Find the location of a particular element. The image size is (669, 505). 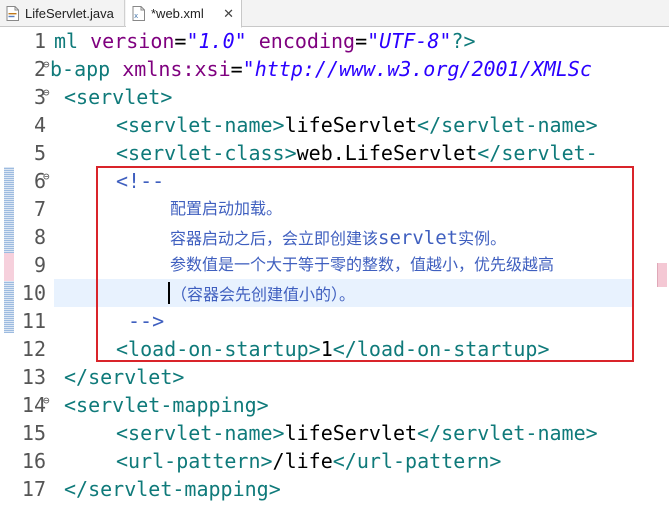

svg-text: x is located at coordinates (136, 16).